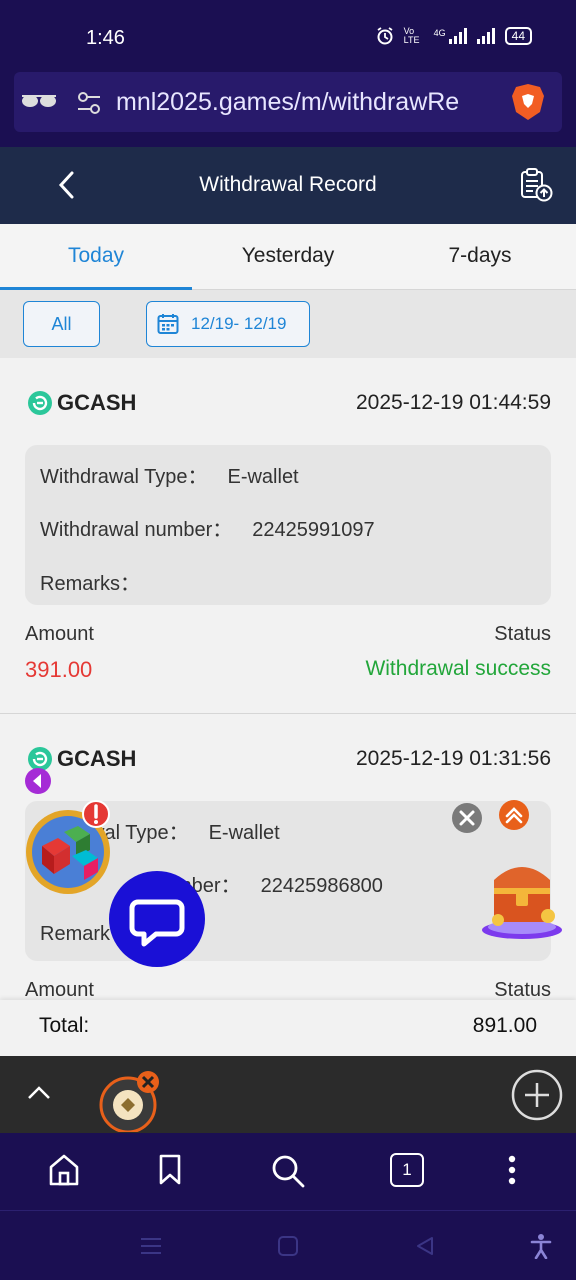 The width and height of the screenshot is (576, 1280). Describe the element at coordinates (306, 102) in the screenshot. I see `url-text: mnl2025.games/m/withdrawRe` at that location.